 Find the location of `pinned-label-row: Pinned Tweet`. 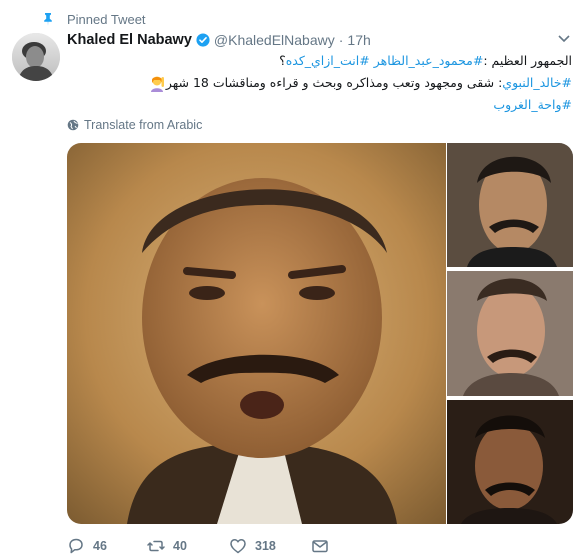

pinned-label-row: Pinned Tweet is located at coordinates (93, 19).